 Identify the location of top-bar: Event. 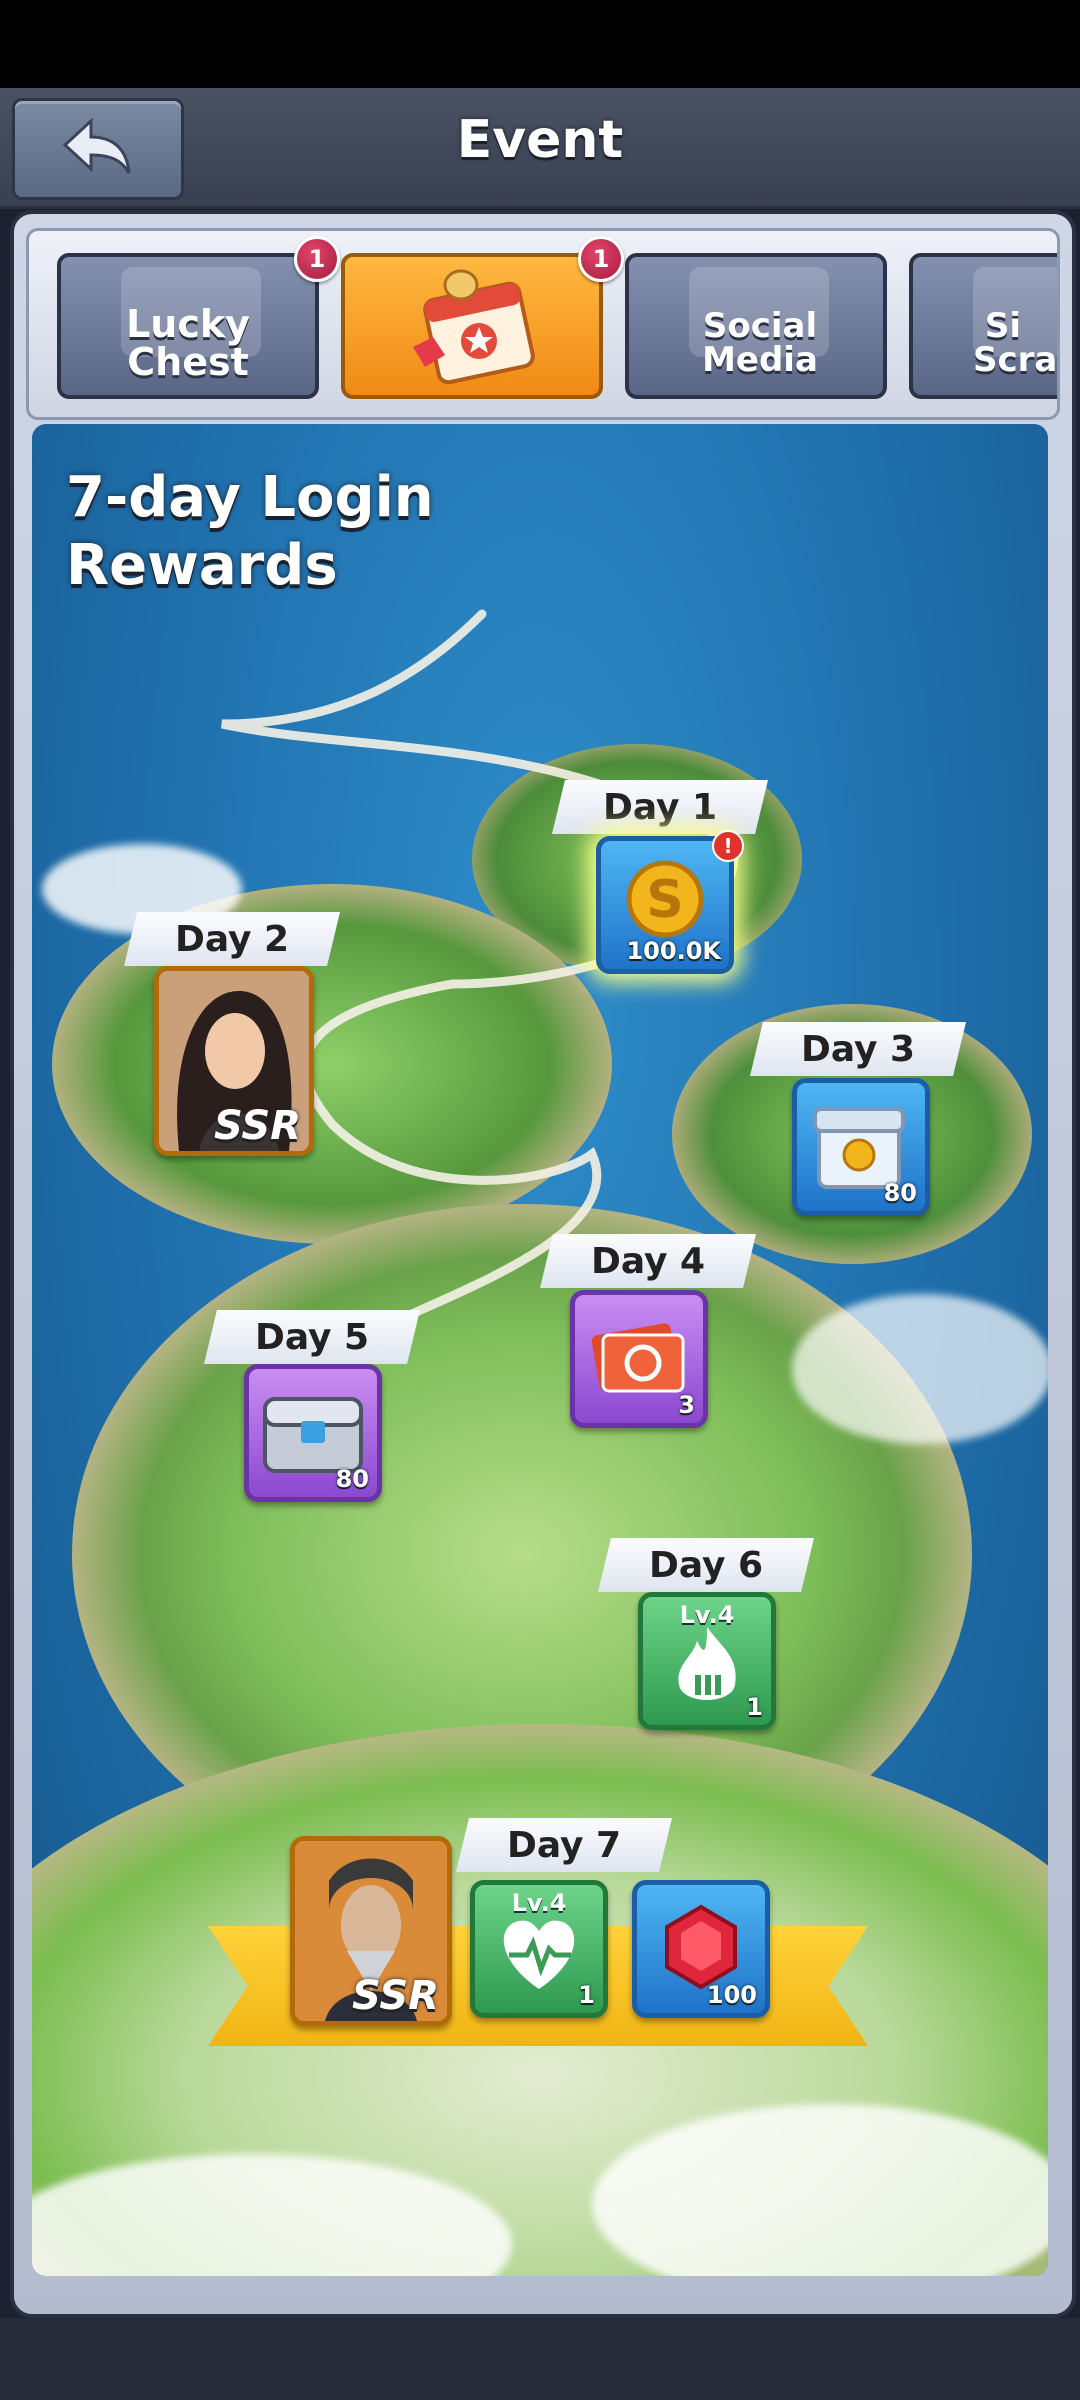
(540, 148).